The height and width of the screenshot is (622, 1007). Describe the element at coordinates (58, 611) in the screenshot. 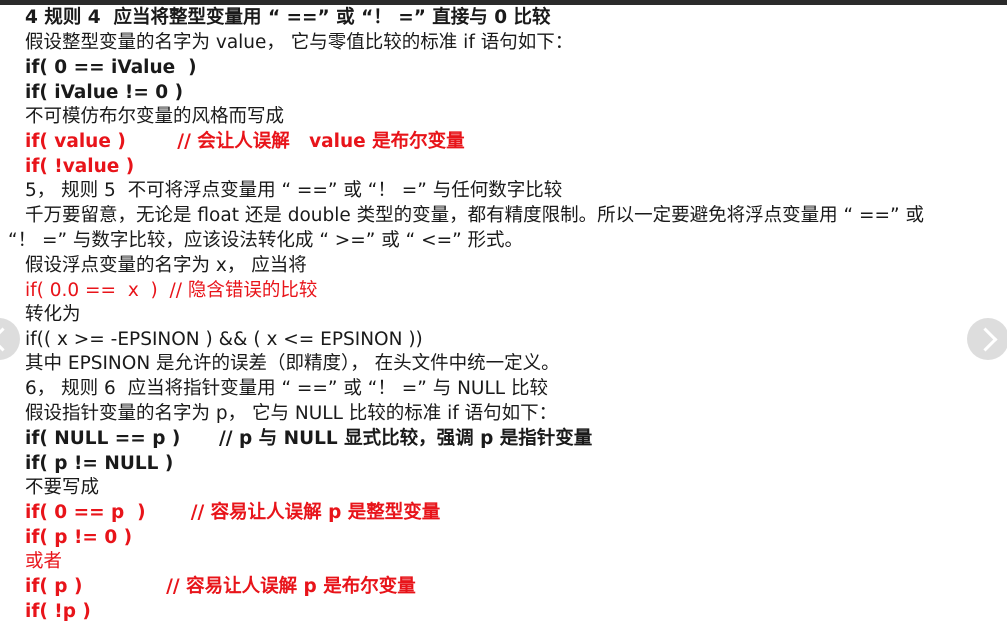

I see `code-line-highlight: if( !p )` at that location.